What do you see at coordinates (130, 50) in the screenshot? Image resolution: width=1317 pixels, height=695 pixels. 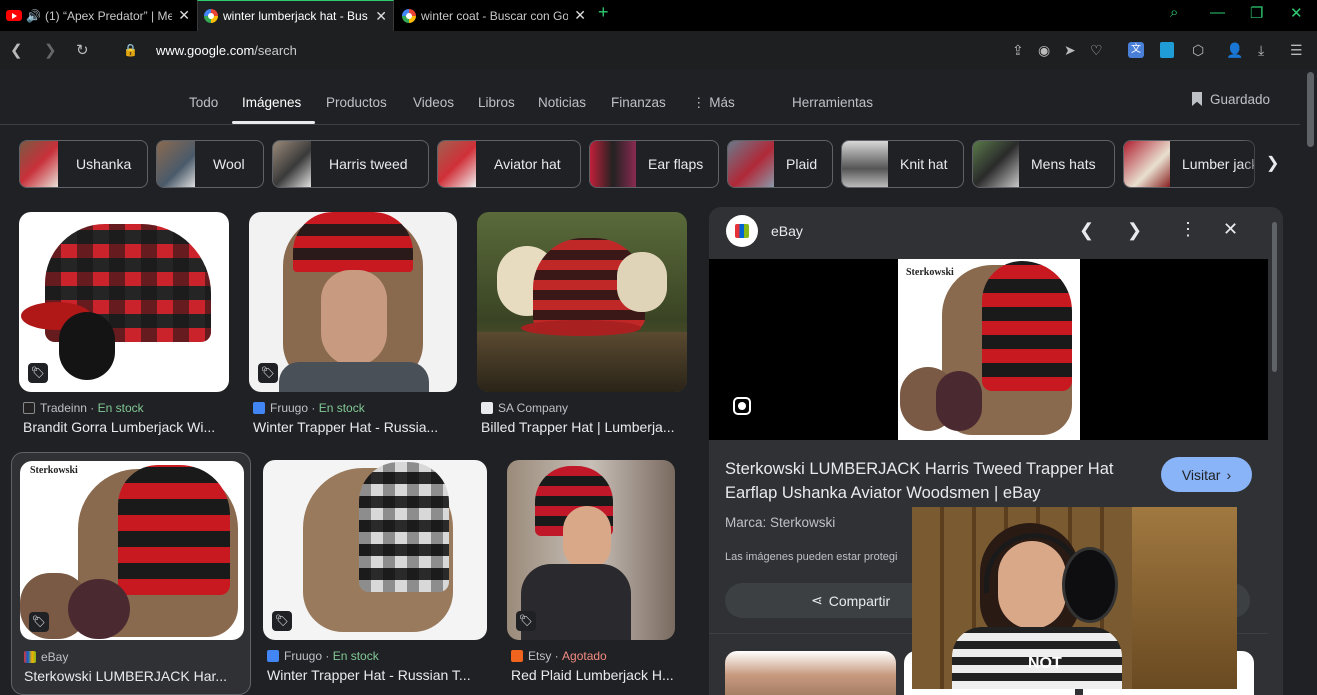 I see `lock-icon: 🔒` at bounding box center [130, 50].